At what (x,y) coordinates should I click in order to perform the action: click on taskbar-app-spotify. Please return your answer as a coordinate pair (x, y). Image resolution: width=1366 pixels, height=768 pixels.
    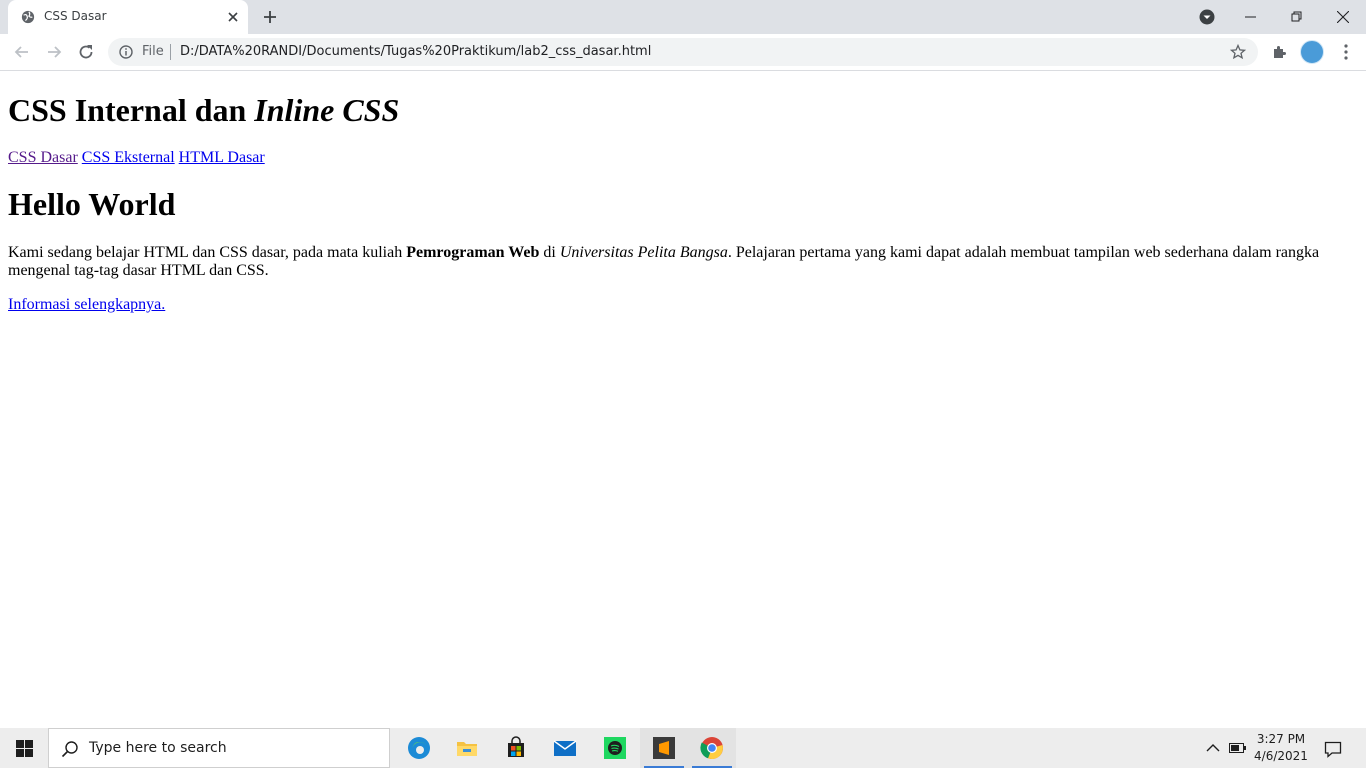
    Looking at the image, I should click on (615, 748).